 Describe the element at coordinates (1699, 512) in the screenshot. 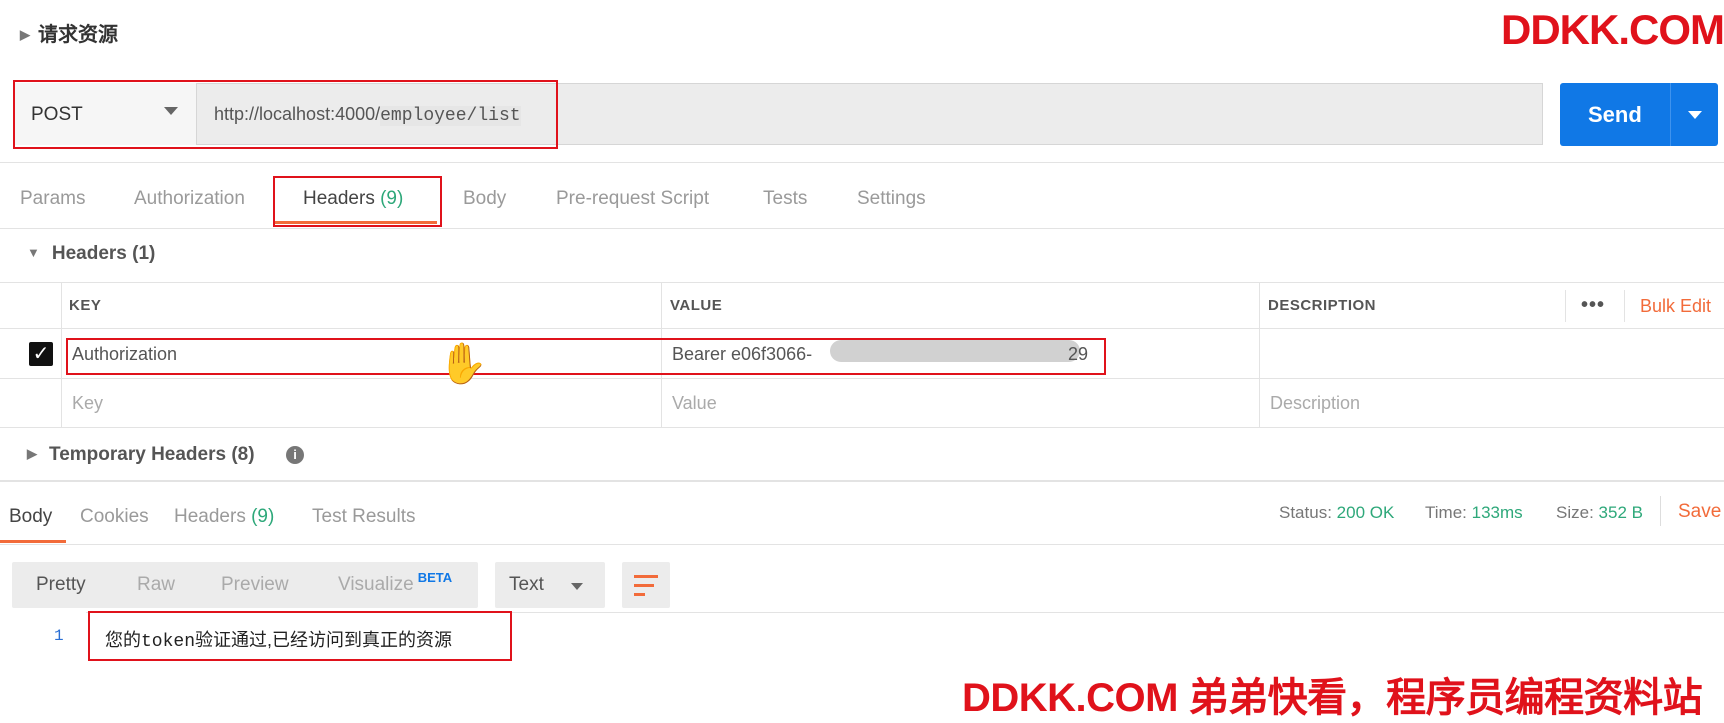

I see `save-response-button: Save` at that location.